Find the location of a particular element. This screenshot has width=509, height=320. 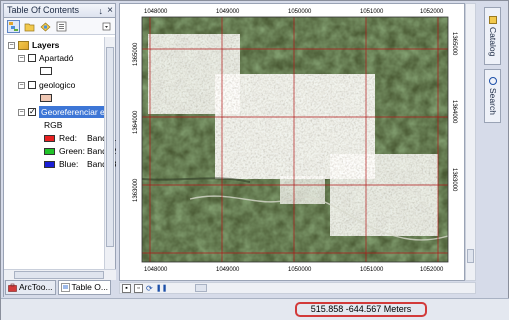

data-view-icon: ▪ is located at coordinates (126, 288).